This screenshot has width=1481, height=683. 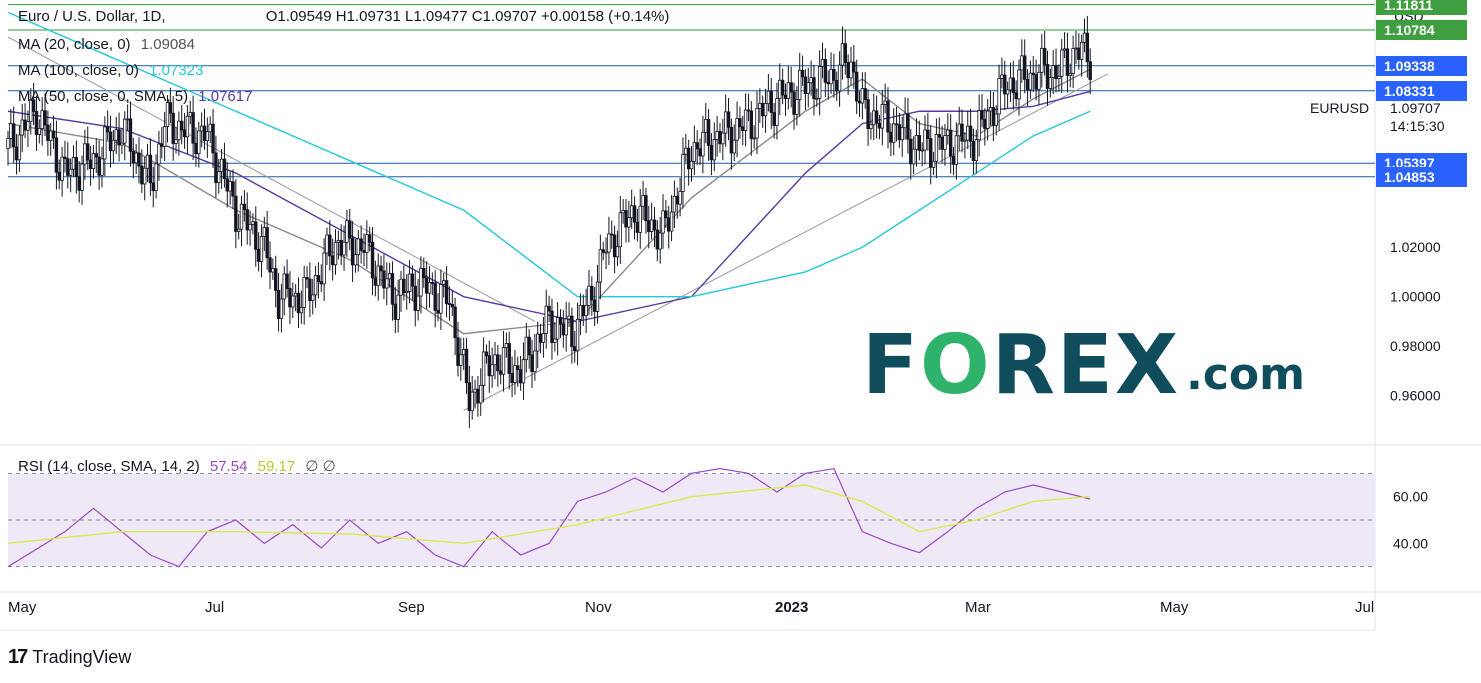 What do you see at coordinates (791, 607) in the screenshot?
I see `time-axis-tick: 2023` at bounding box center [791, 607].